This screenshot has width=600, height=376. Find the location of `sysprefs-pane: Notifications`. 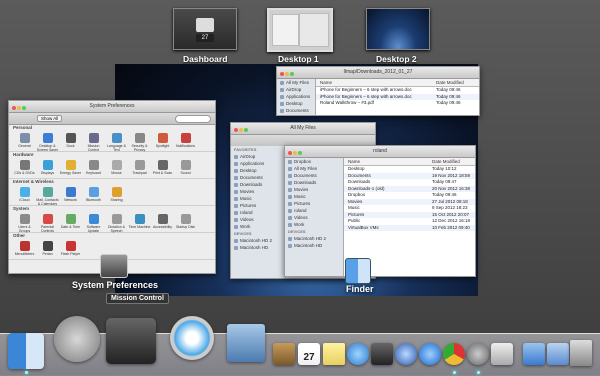

sysprefs-pane: Notifications is located at coordinates (185, 141).